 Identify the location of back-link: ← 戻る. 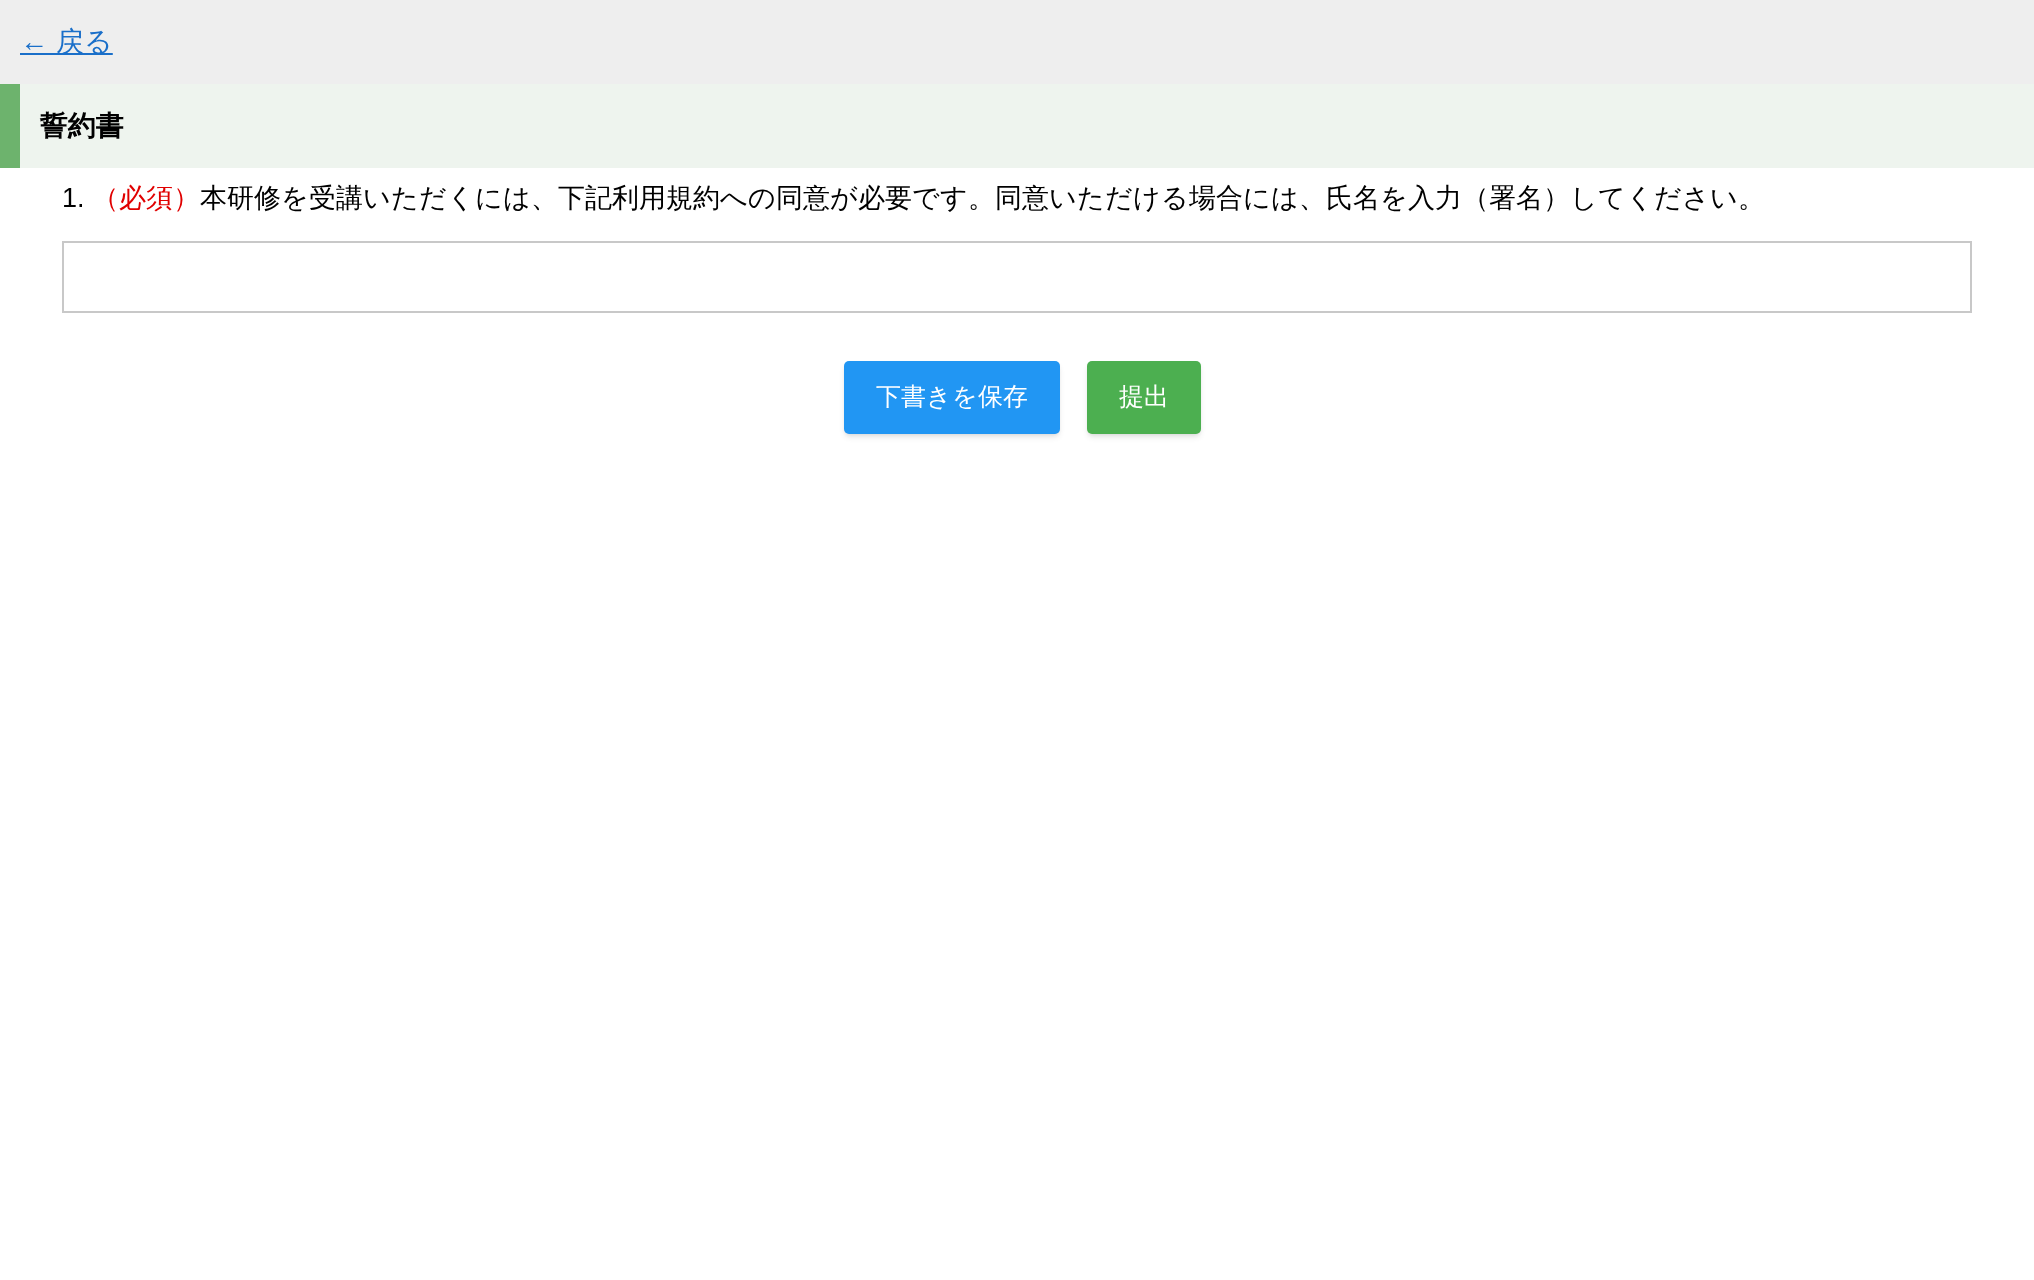
(66, 42).